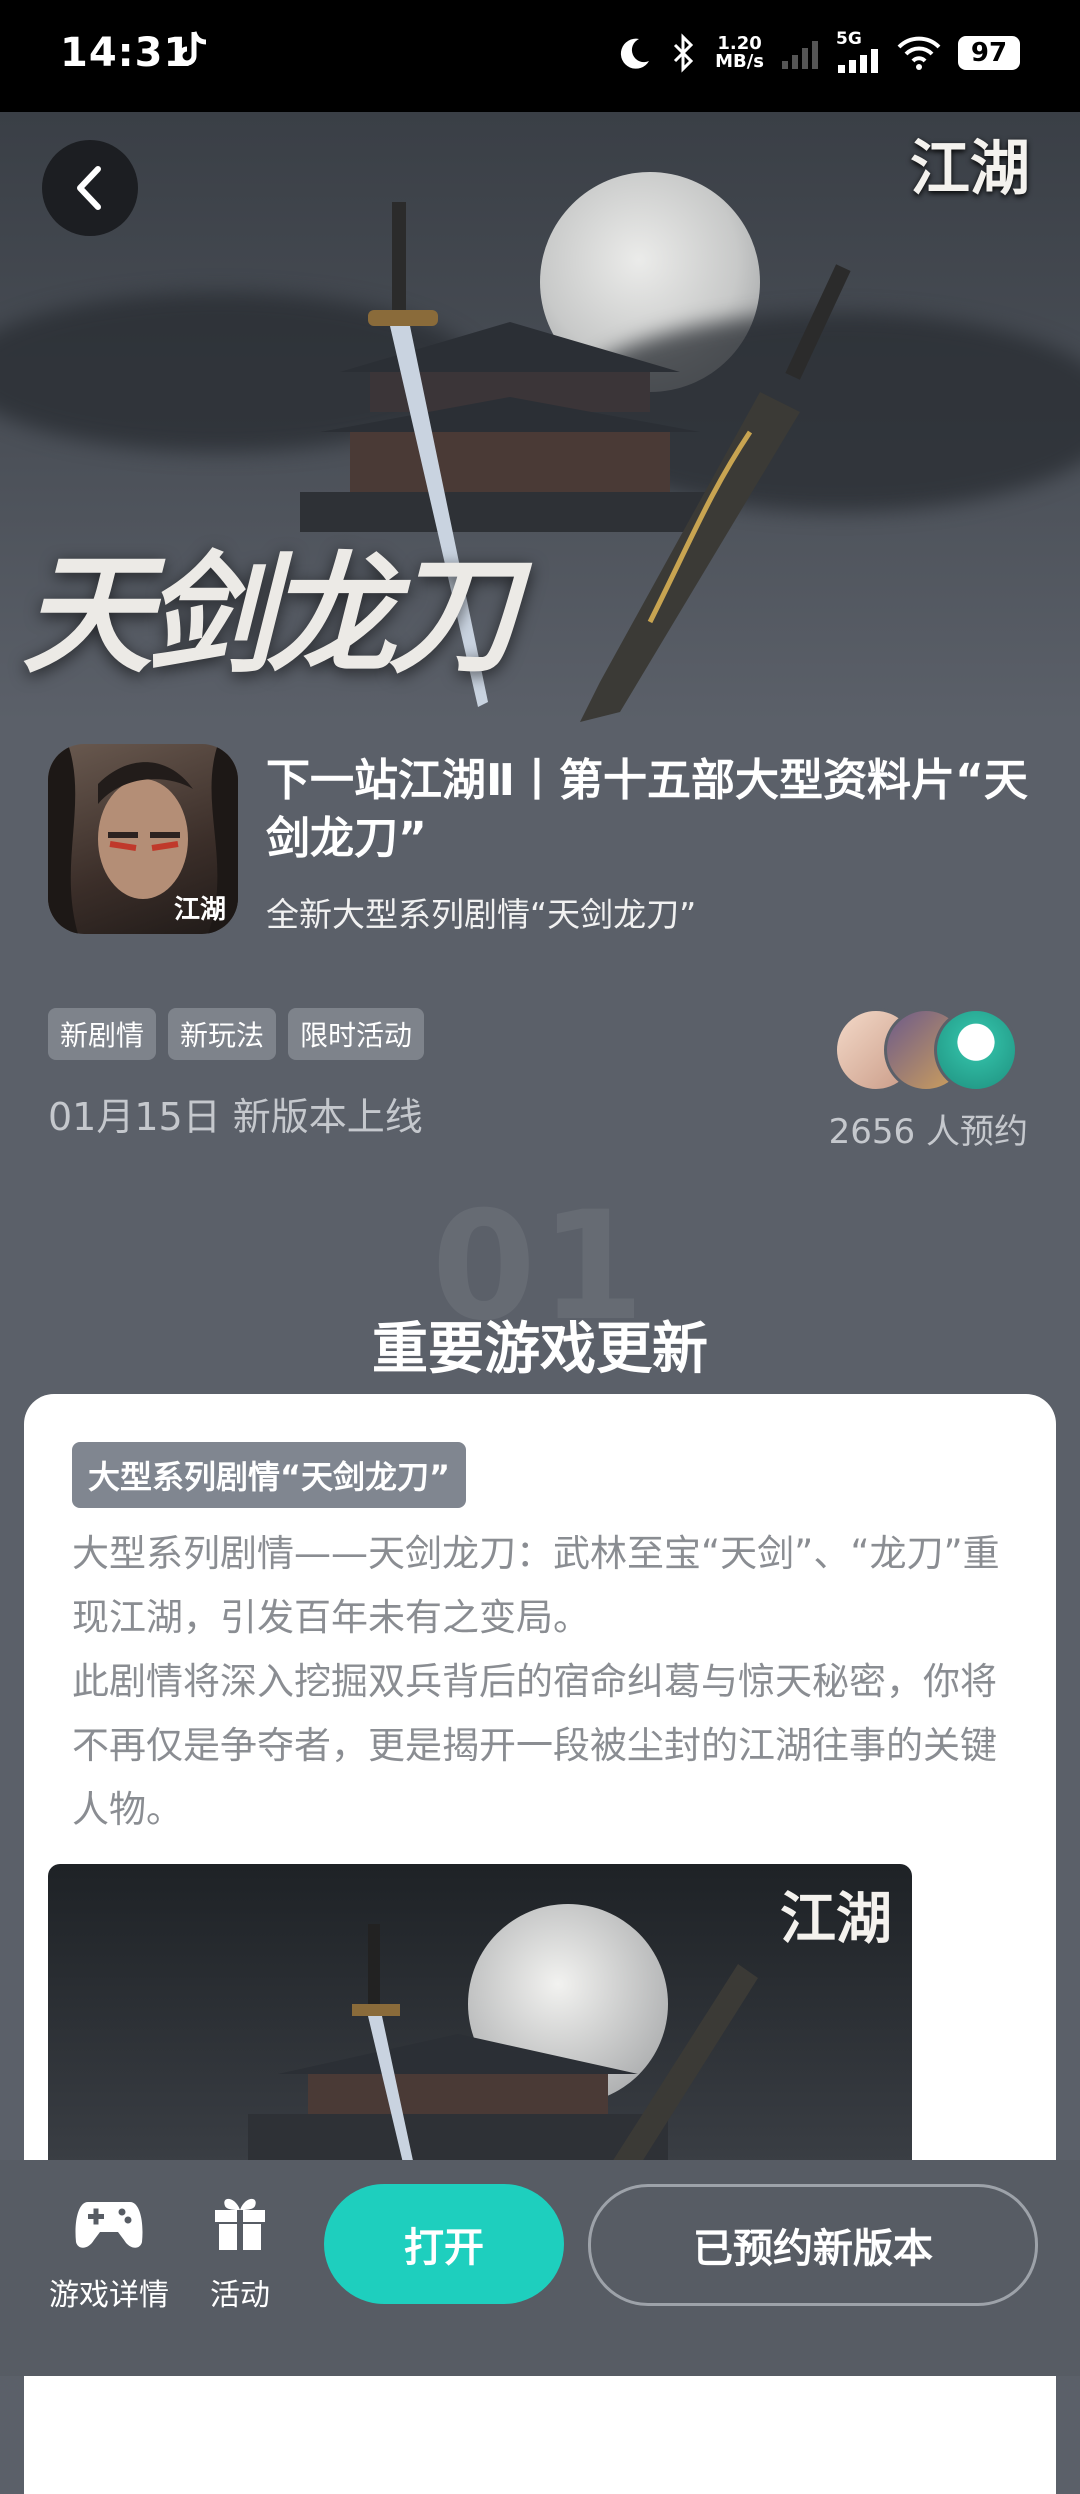 This screenshot has height=2494, width=1080. What do you see at coordinates (102, 1034) in the screenshot?
I see `tag-new-story: 新剧情` at bounding box center [102, 1034].